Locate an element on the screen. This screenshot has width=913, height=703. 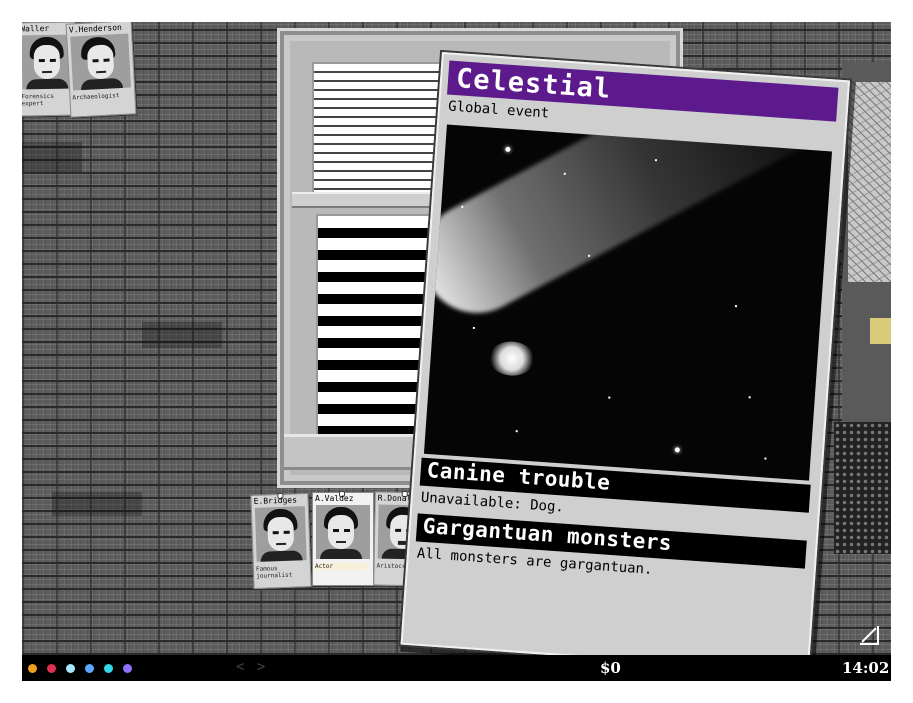
city-map is located at coordinates (869, 182).